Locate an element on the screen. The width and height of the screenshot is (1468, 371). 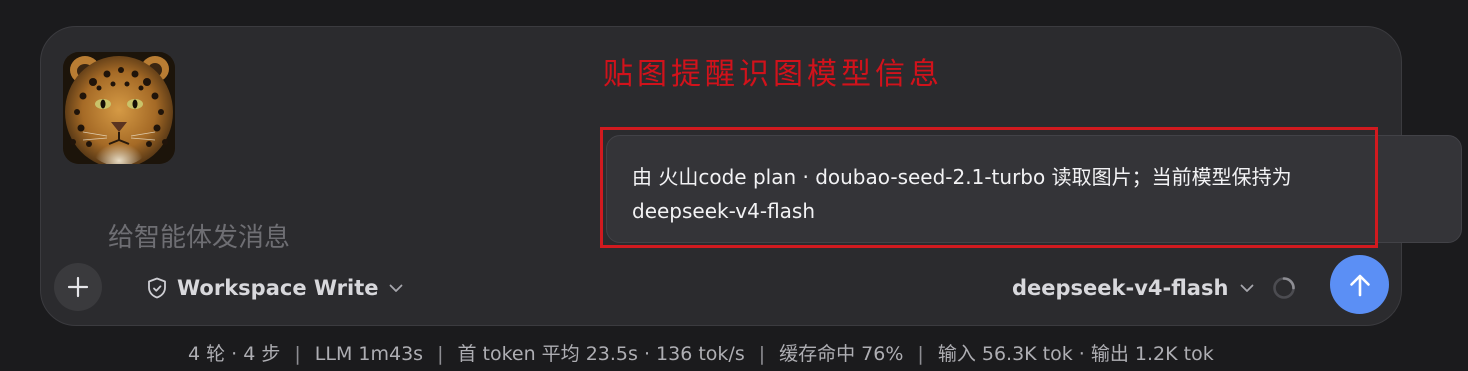
status-cache-hit: 缓存命中 76% is located at coordinates (841, 354).